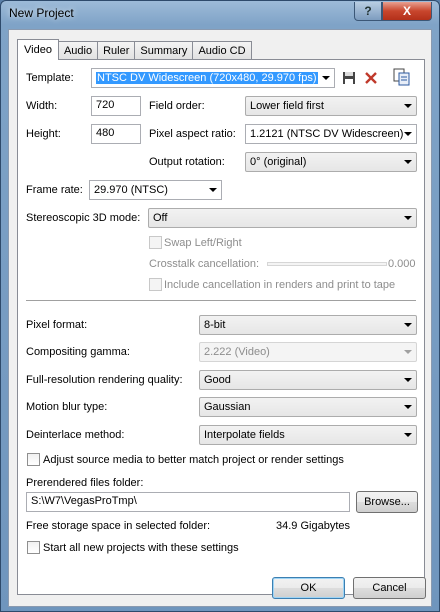 This screenshot has height=612, width=440. I want to click on swap-left-right-checkbox, so click(155, 242).